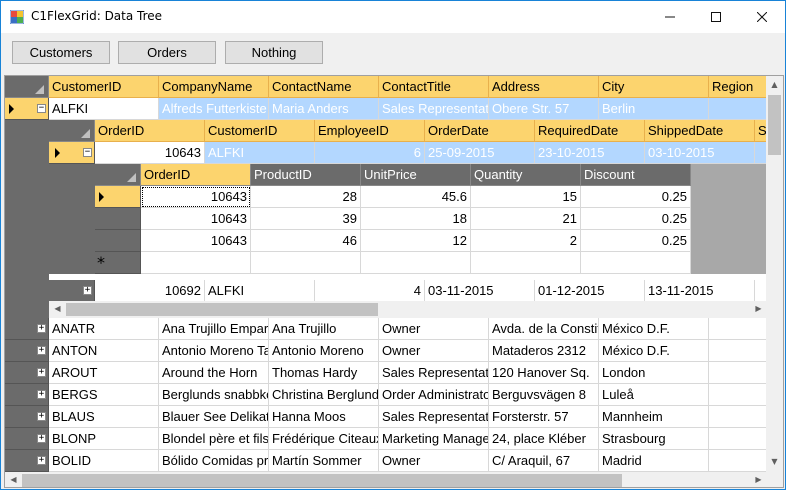 This screenshot has width=786, height=490. I want to click on customer-cell: BLONP, so click(104, 439).